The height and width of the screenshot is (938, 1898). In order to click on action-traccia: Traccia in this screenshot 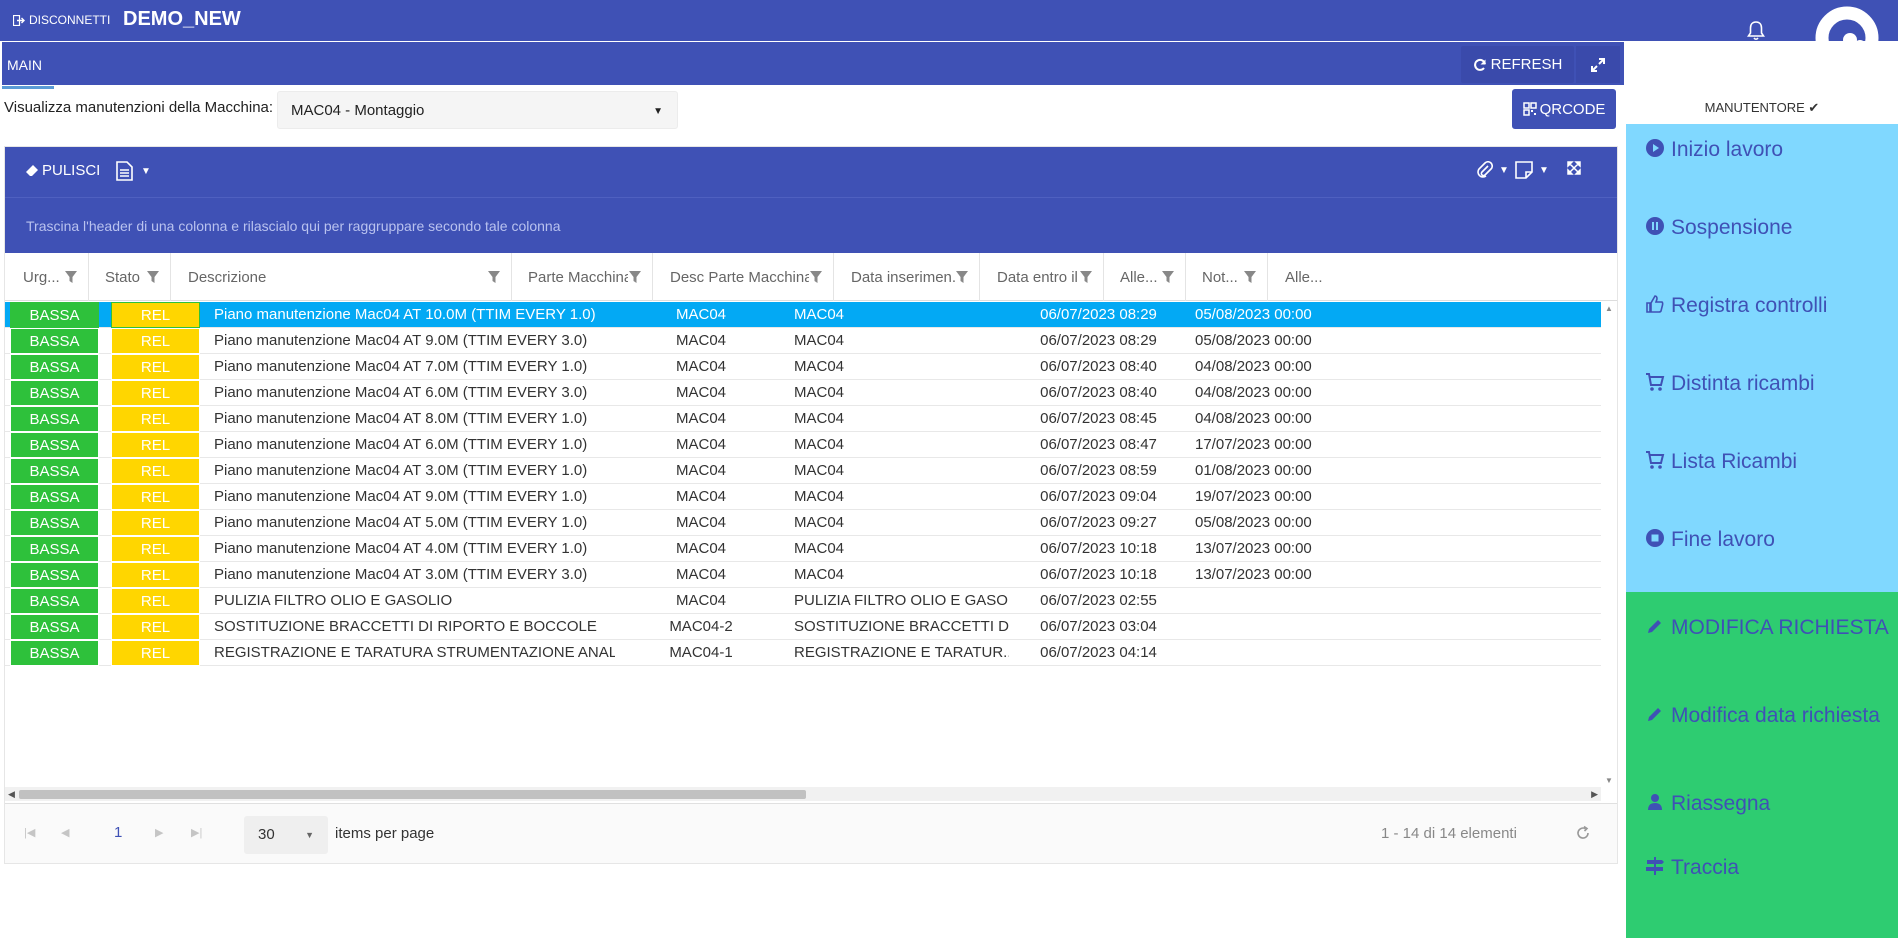, I will do `click(1767, 867)`.